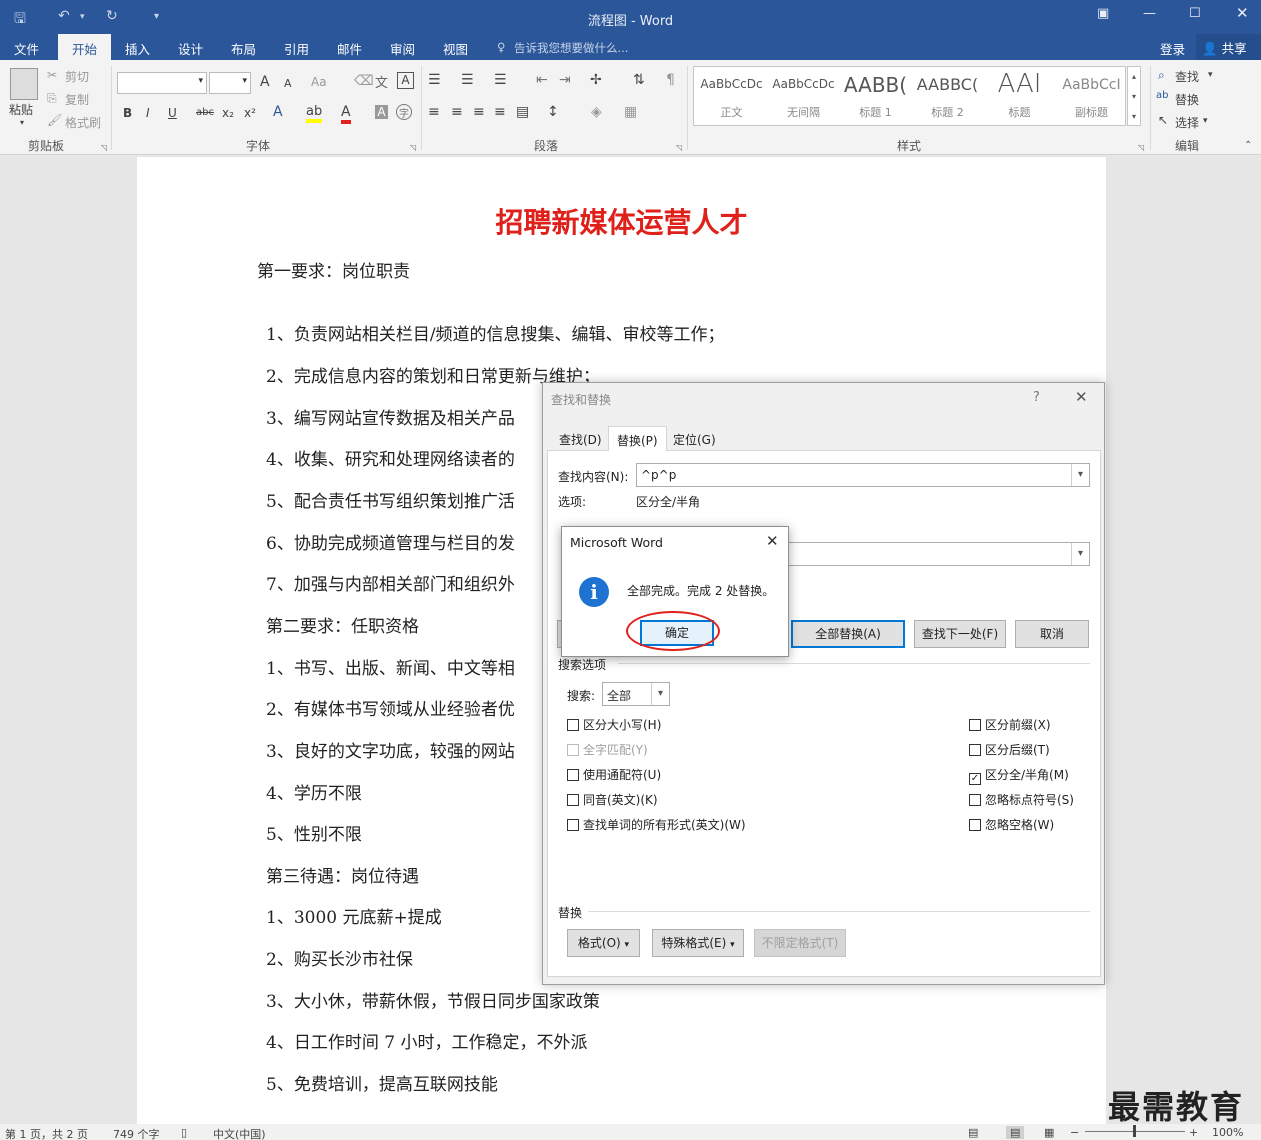  What do you see at coordinates (522, 112) in the screenshot?
I see `distributed-icon: ▤` at bounding box center [522, 112].